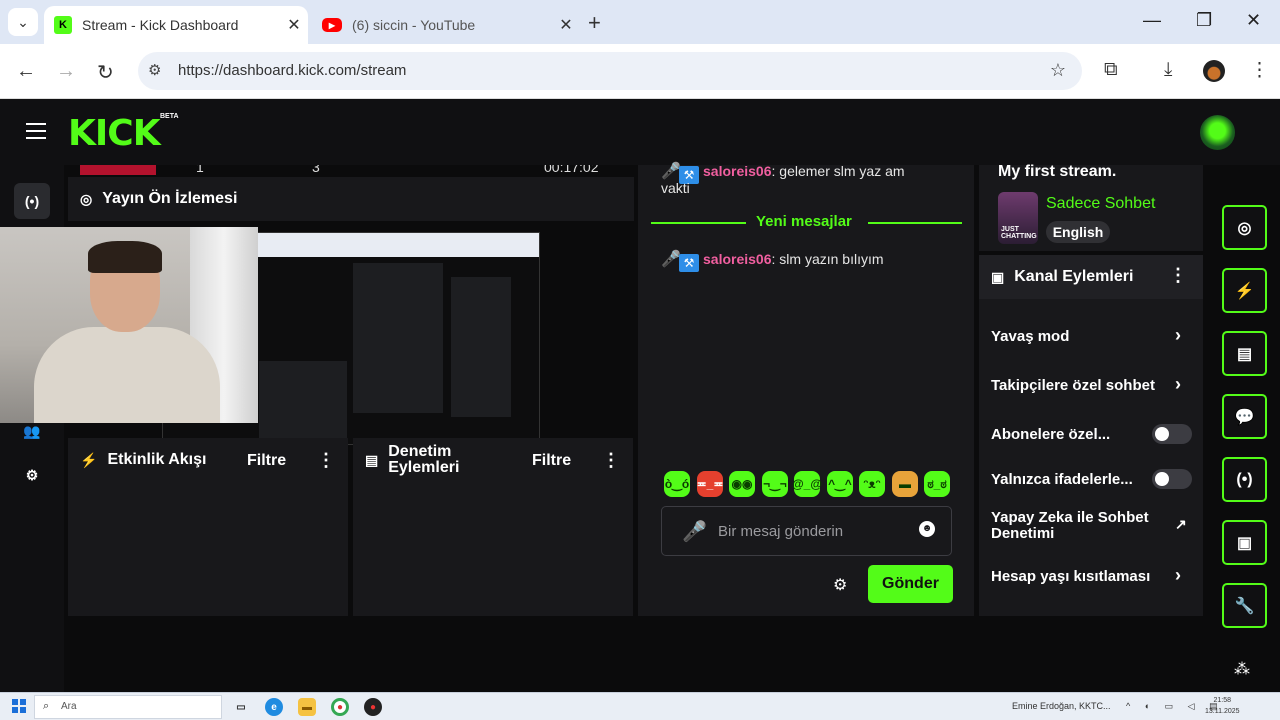  I want to click on emote-dizzy-icon: @_@, so click(807, 484).